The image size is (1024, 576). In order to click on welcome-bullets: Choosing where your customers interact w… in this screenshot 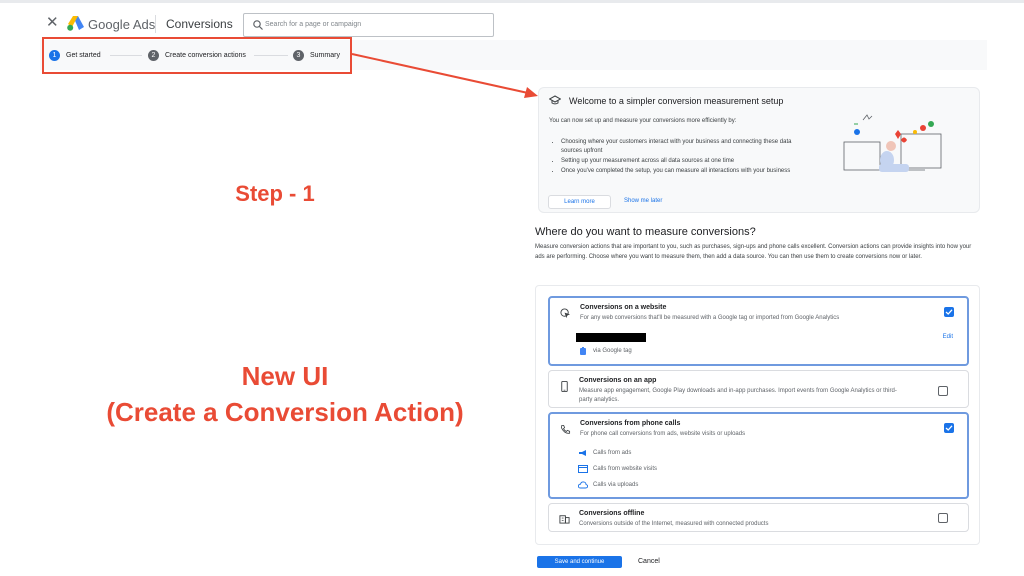, I will do `click(686, 157)`.